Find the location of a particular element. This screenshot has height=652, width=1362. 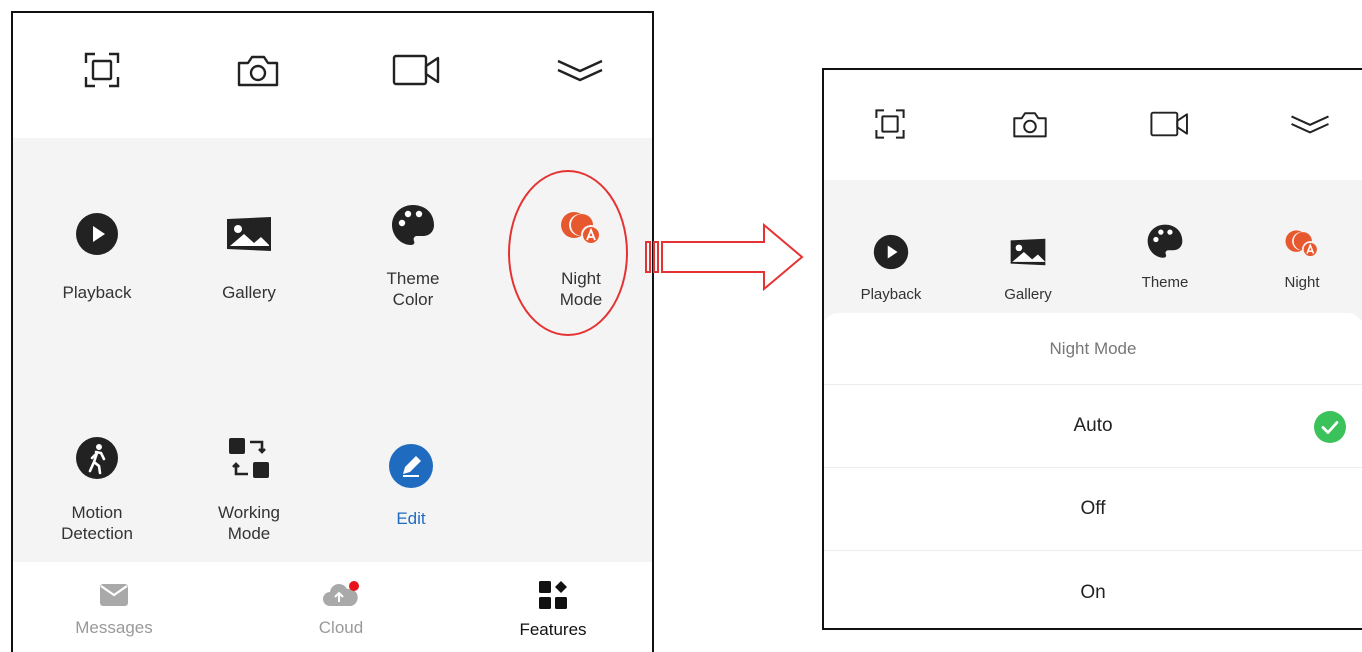

option-label: Off is located at coordinates (1093, 508).